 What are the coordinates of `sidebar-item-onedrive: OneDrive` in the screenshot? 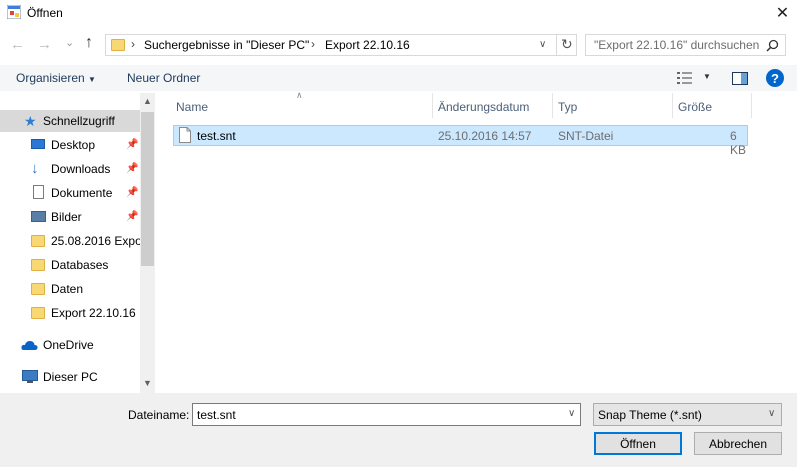 It's located at (70, 345).